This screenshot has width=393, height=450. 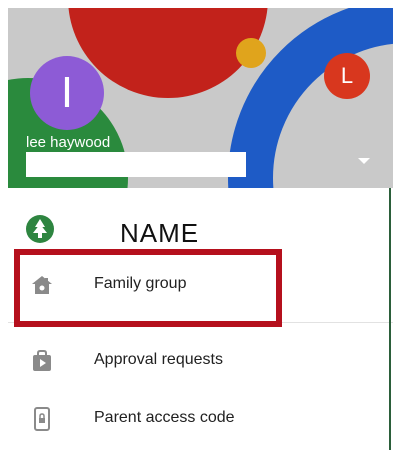 I want to click on account-row: NAME, so click(x=200, y=221).